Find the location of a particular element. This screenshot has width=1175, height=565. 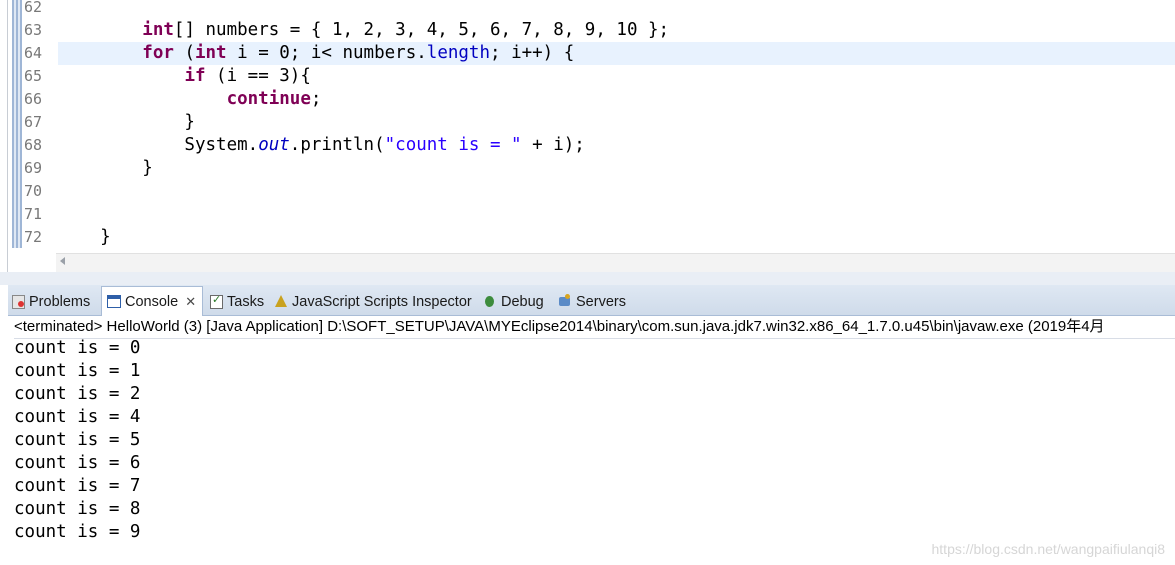

tab-label: Debug is located at coordinates (522, 301).